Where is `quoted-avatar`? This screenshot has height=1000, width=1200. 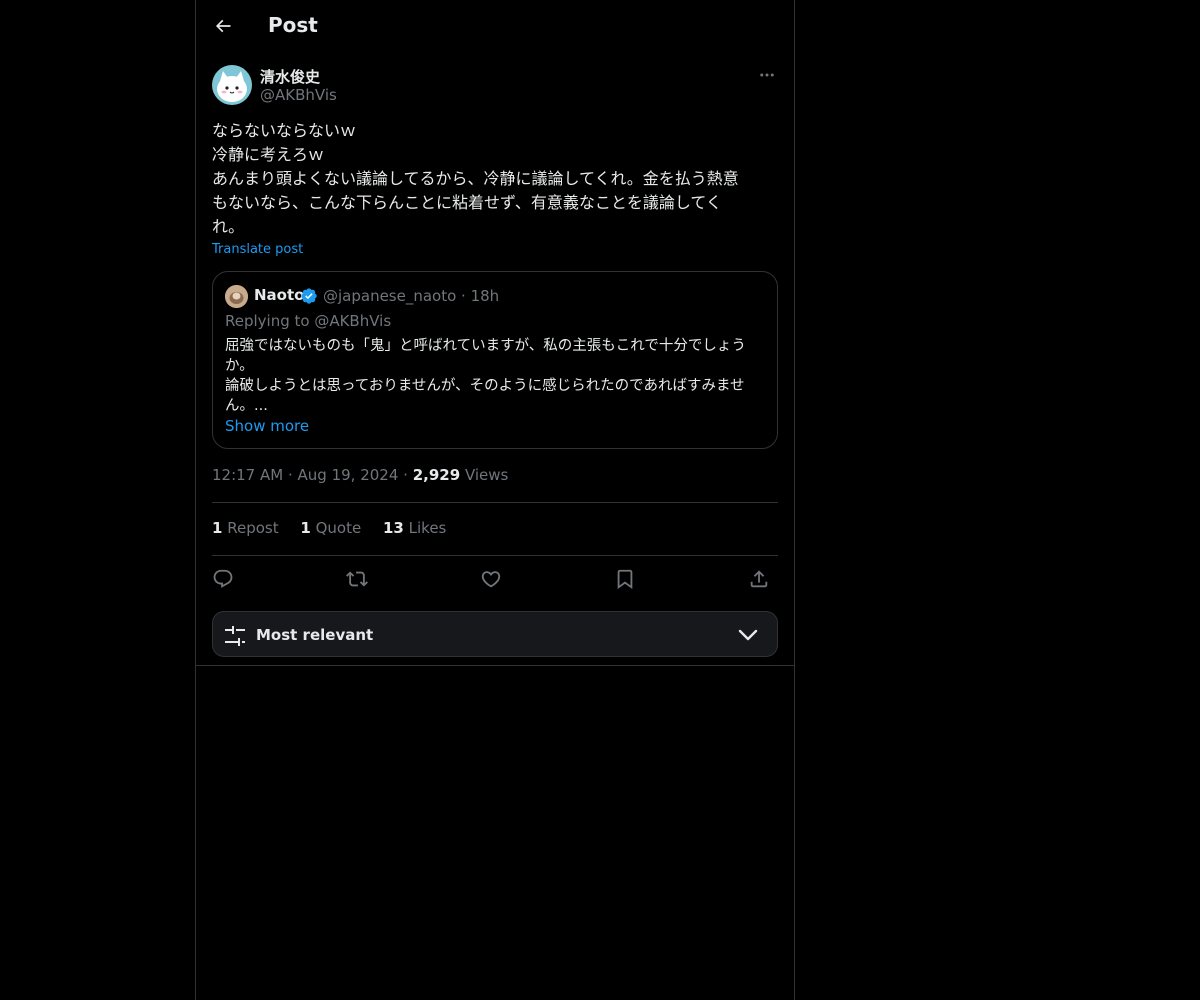 quoted-avatar is located at coordinates (236, 296).